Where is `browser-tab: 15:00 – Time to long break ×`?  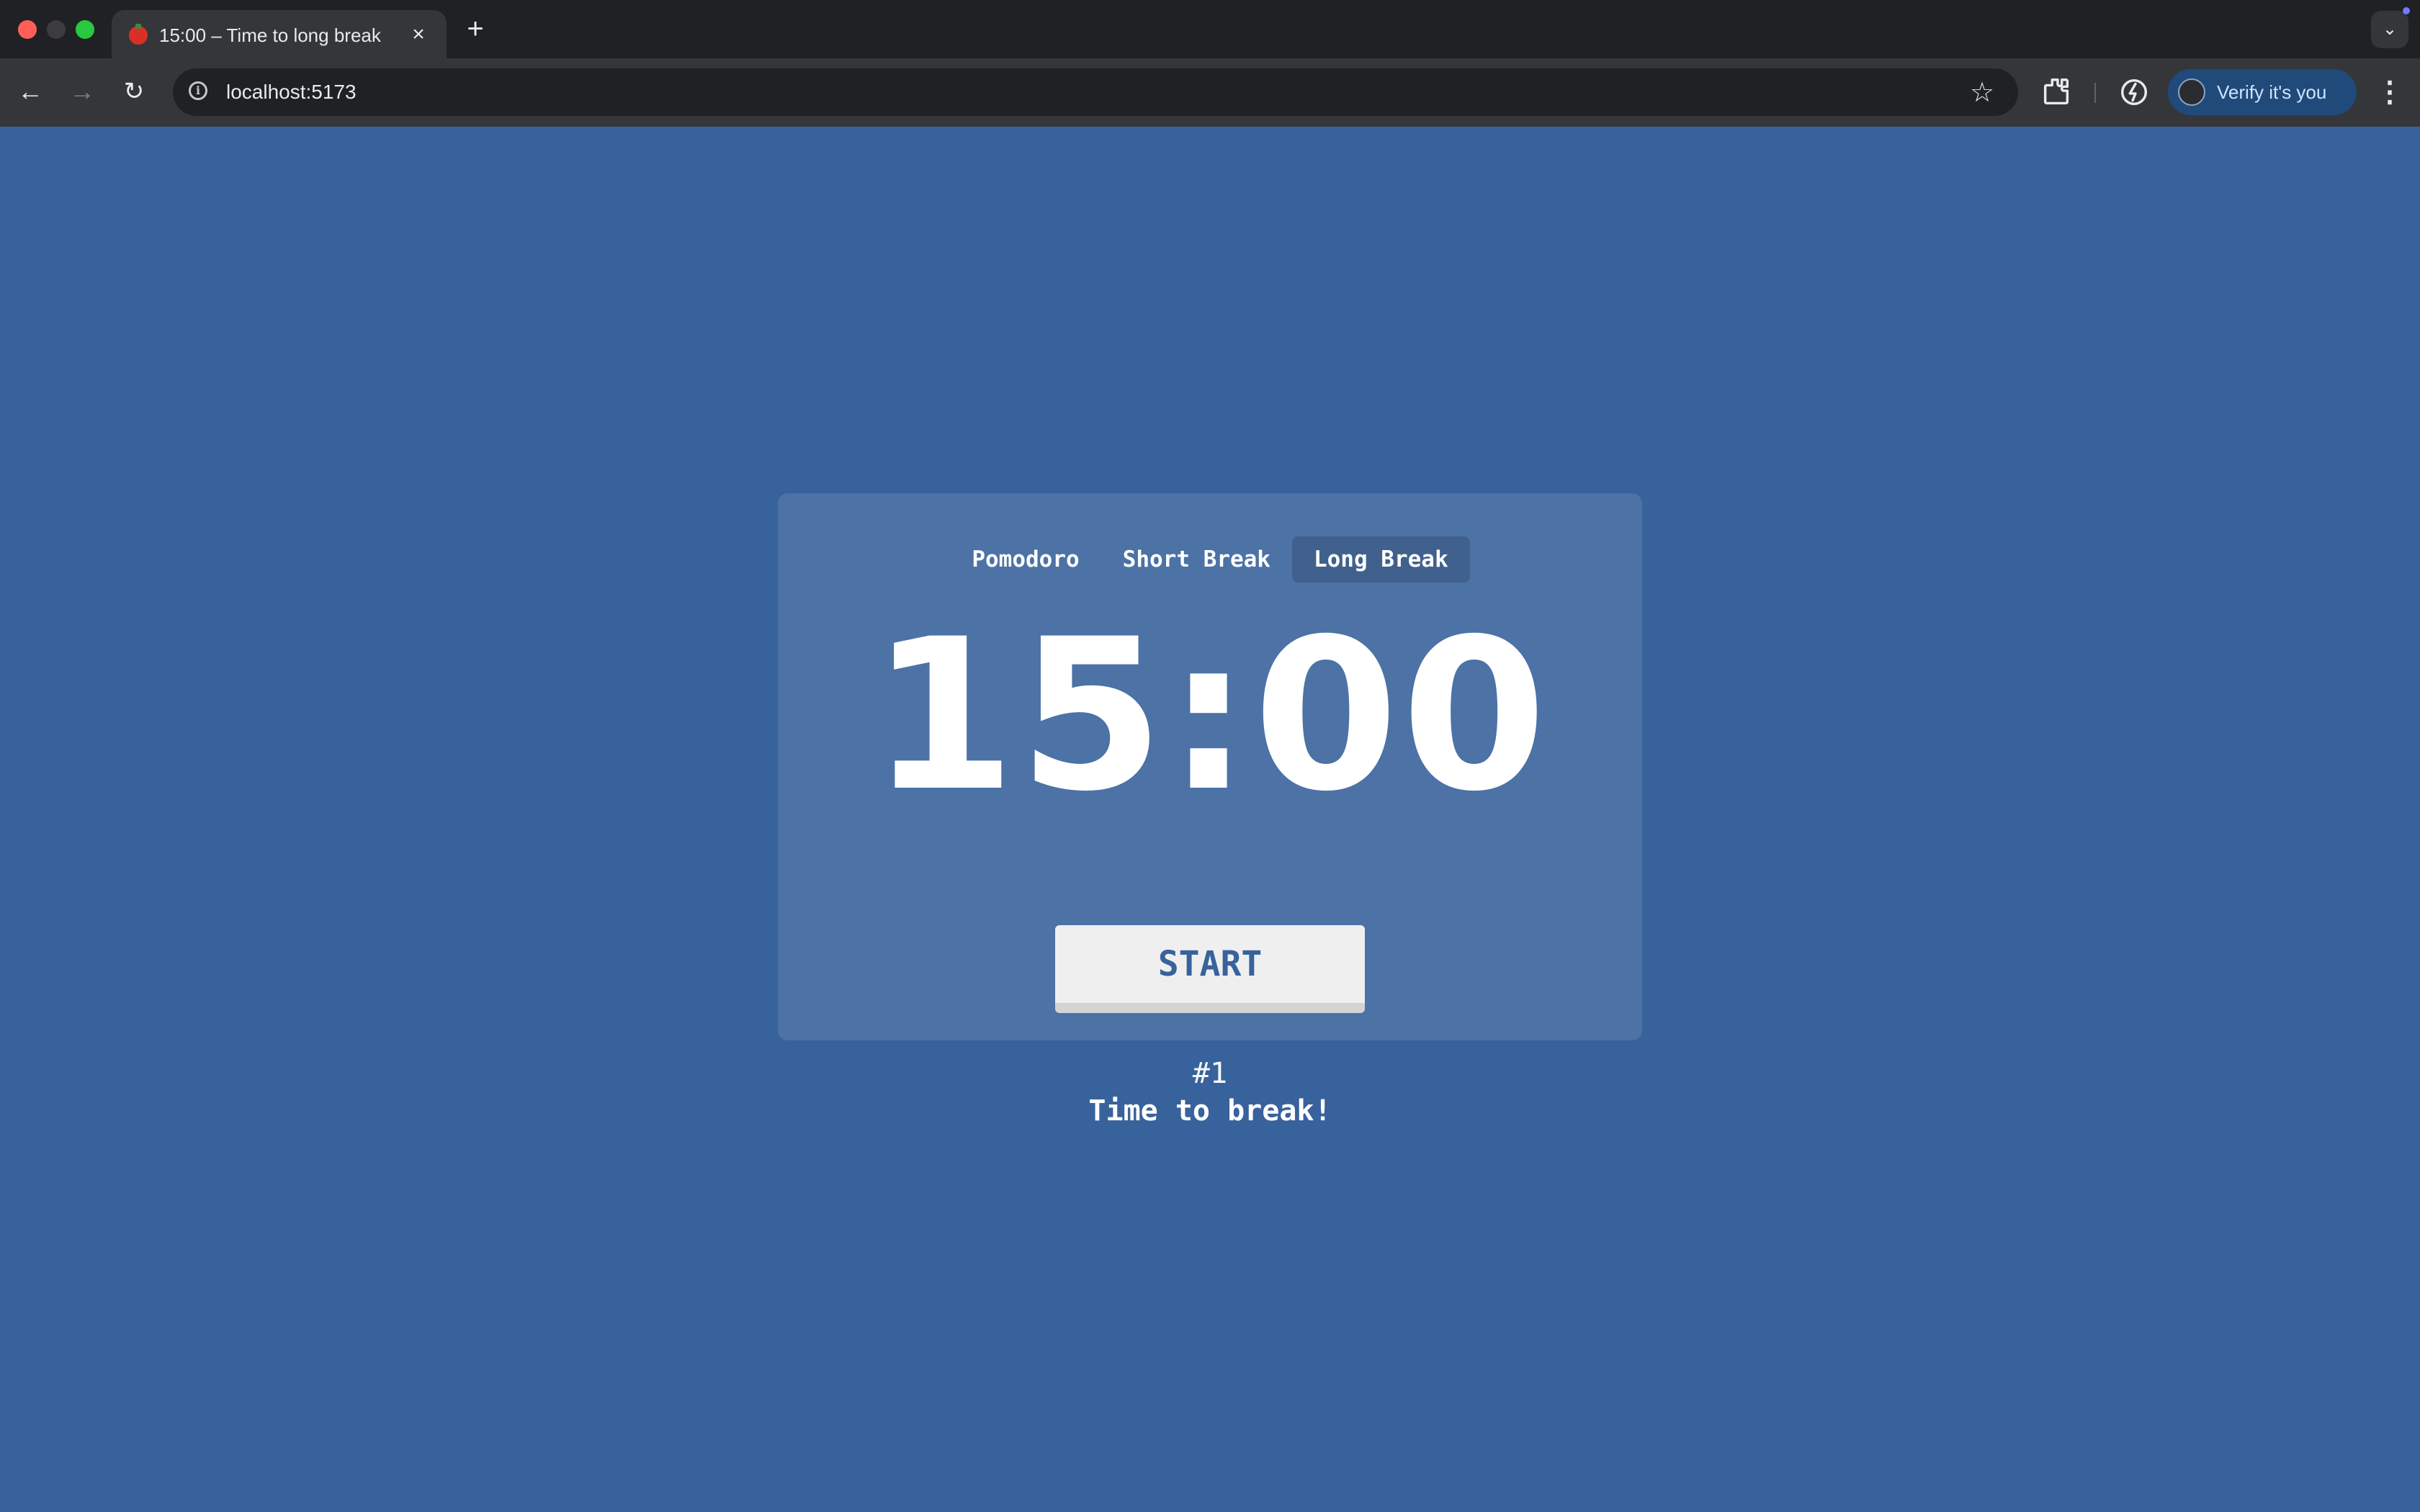 browser-tab: 15:00 – Time to long break × is located at coordinates (279, 34).